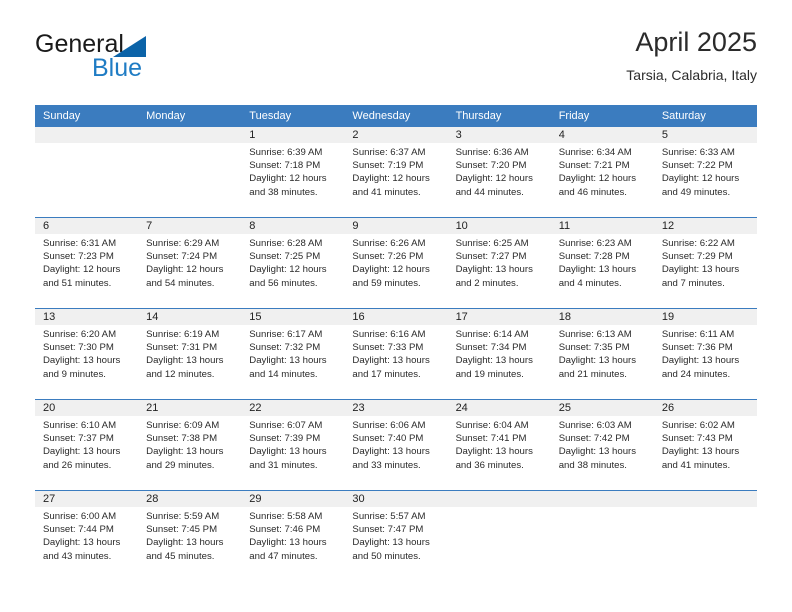 Image resolution: width=792 pixels, height=612 pixels. Describe the element at coordinates (594, 348) in the screenshot. I see `sunset-text: Sunset: 7:35 PM` at that location.